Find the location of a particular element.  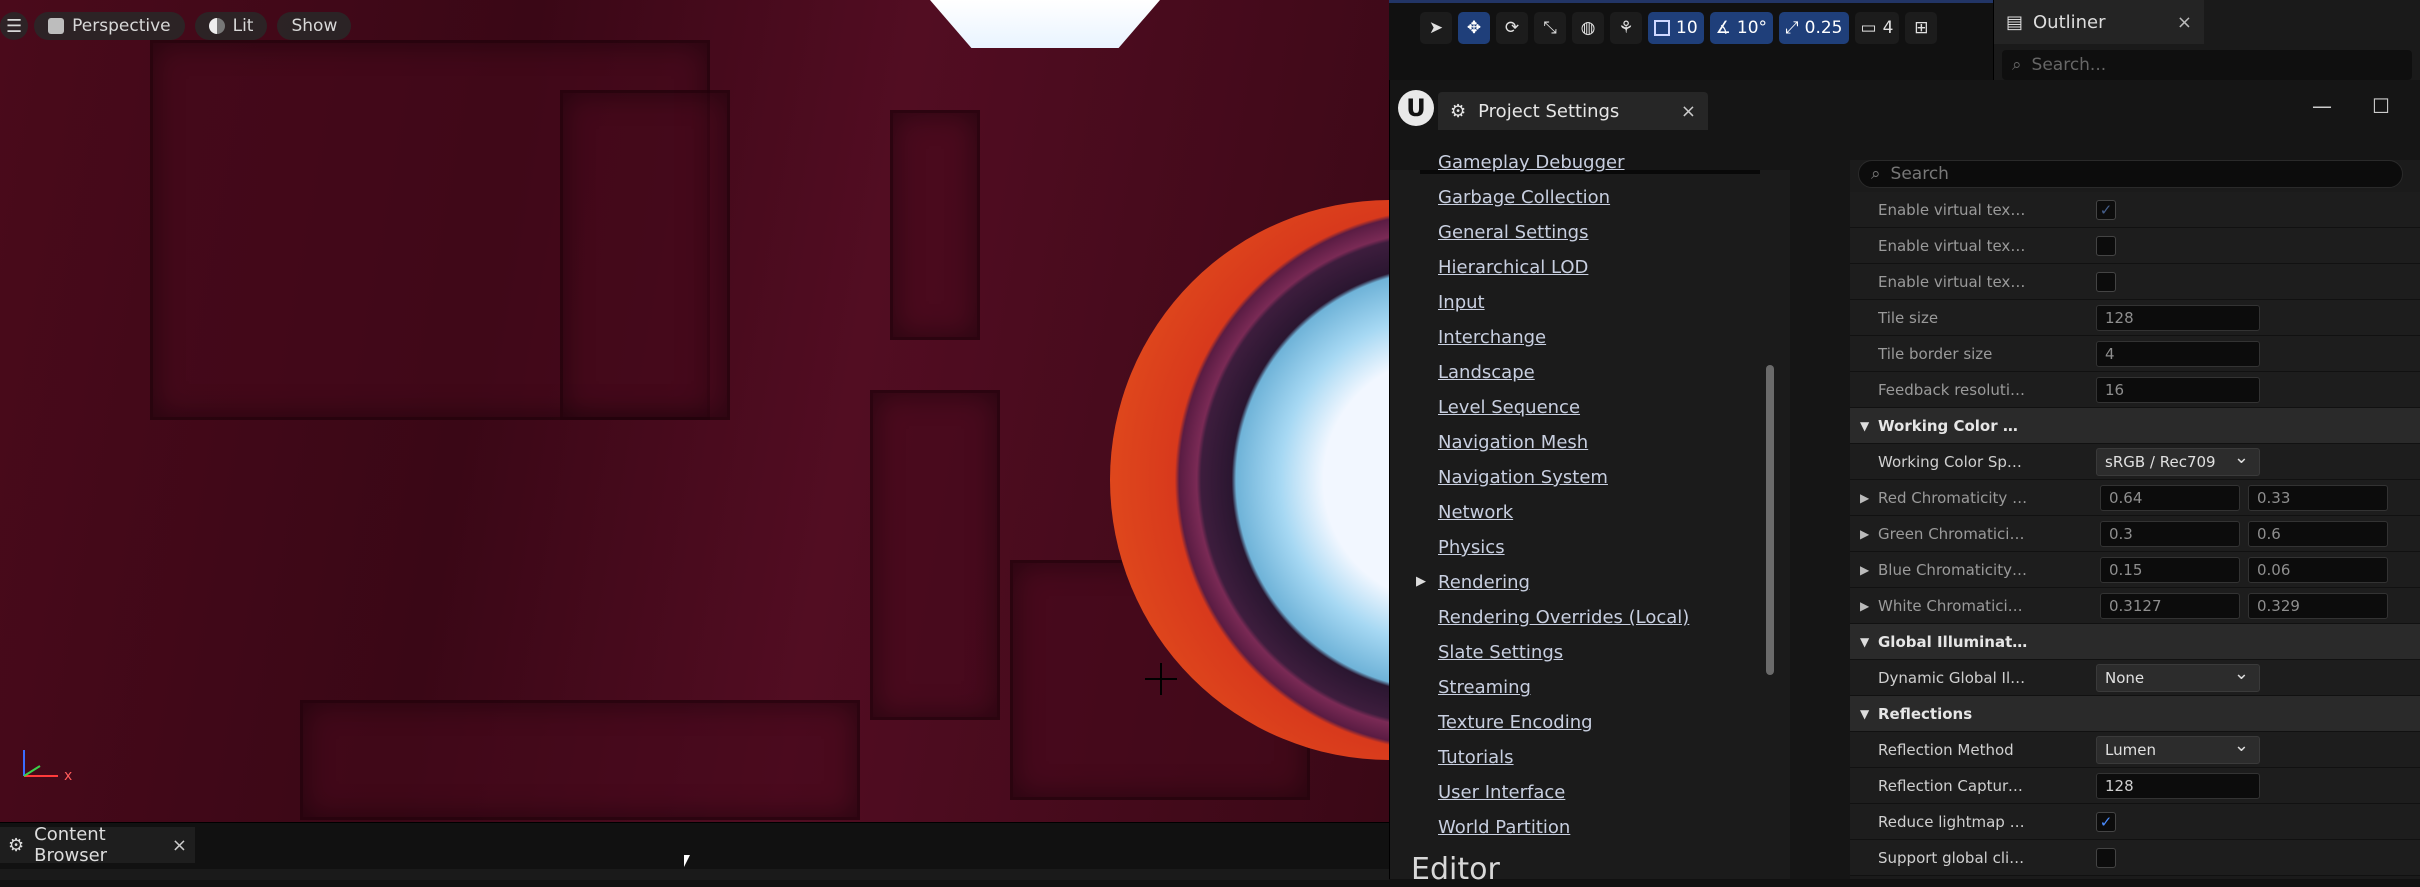

category-item: Navigation System is located at coordinates (1523, 482).